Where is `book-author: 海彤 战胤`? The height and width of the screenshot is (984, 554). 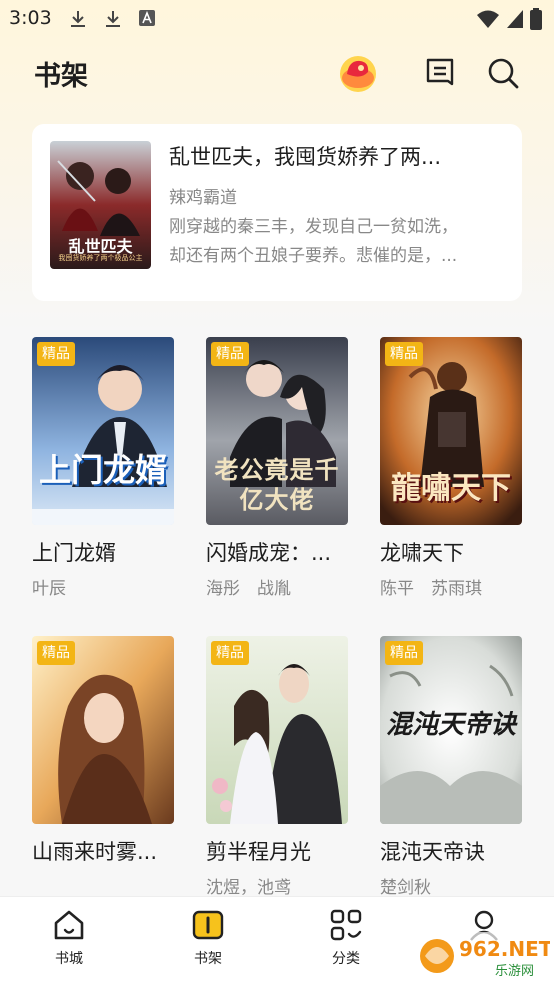 book-author: 海彤 战胤 is located at coordinates (248, 589).